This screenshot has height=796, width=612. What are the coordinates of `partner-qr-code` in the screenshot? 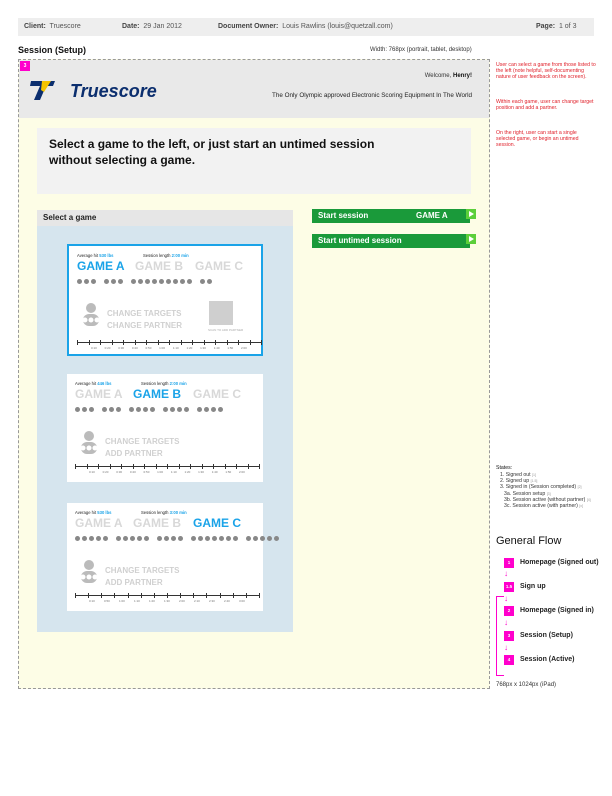 It's located at (221, 313).